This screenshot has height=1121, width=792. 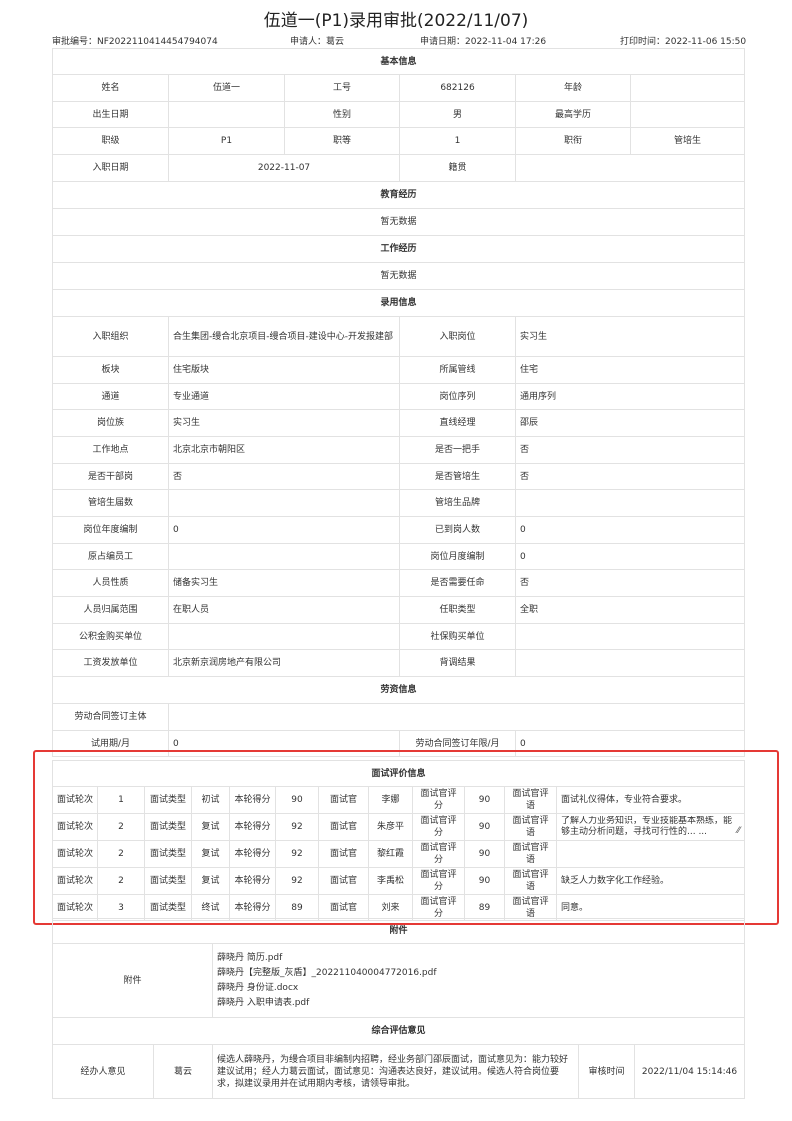 I want to click on post-value: 实习生, so click(x=630, y=336).